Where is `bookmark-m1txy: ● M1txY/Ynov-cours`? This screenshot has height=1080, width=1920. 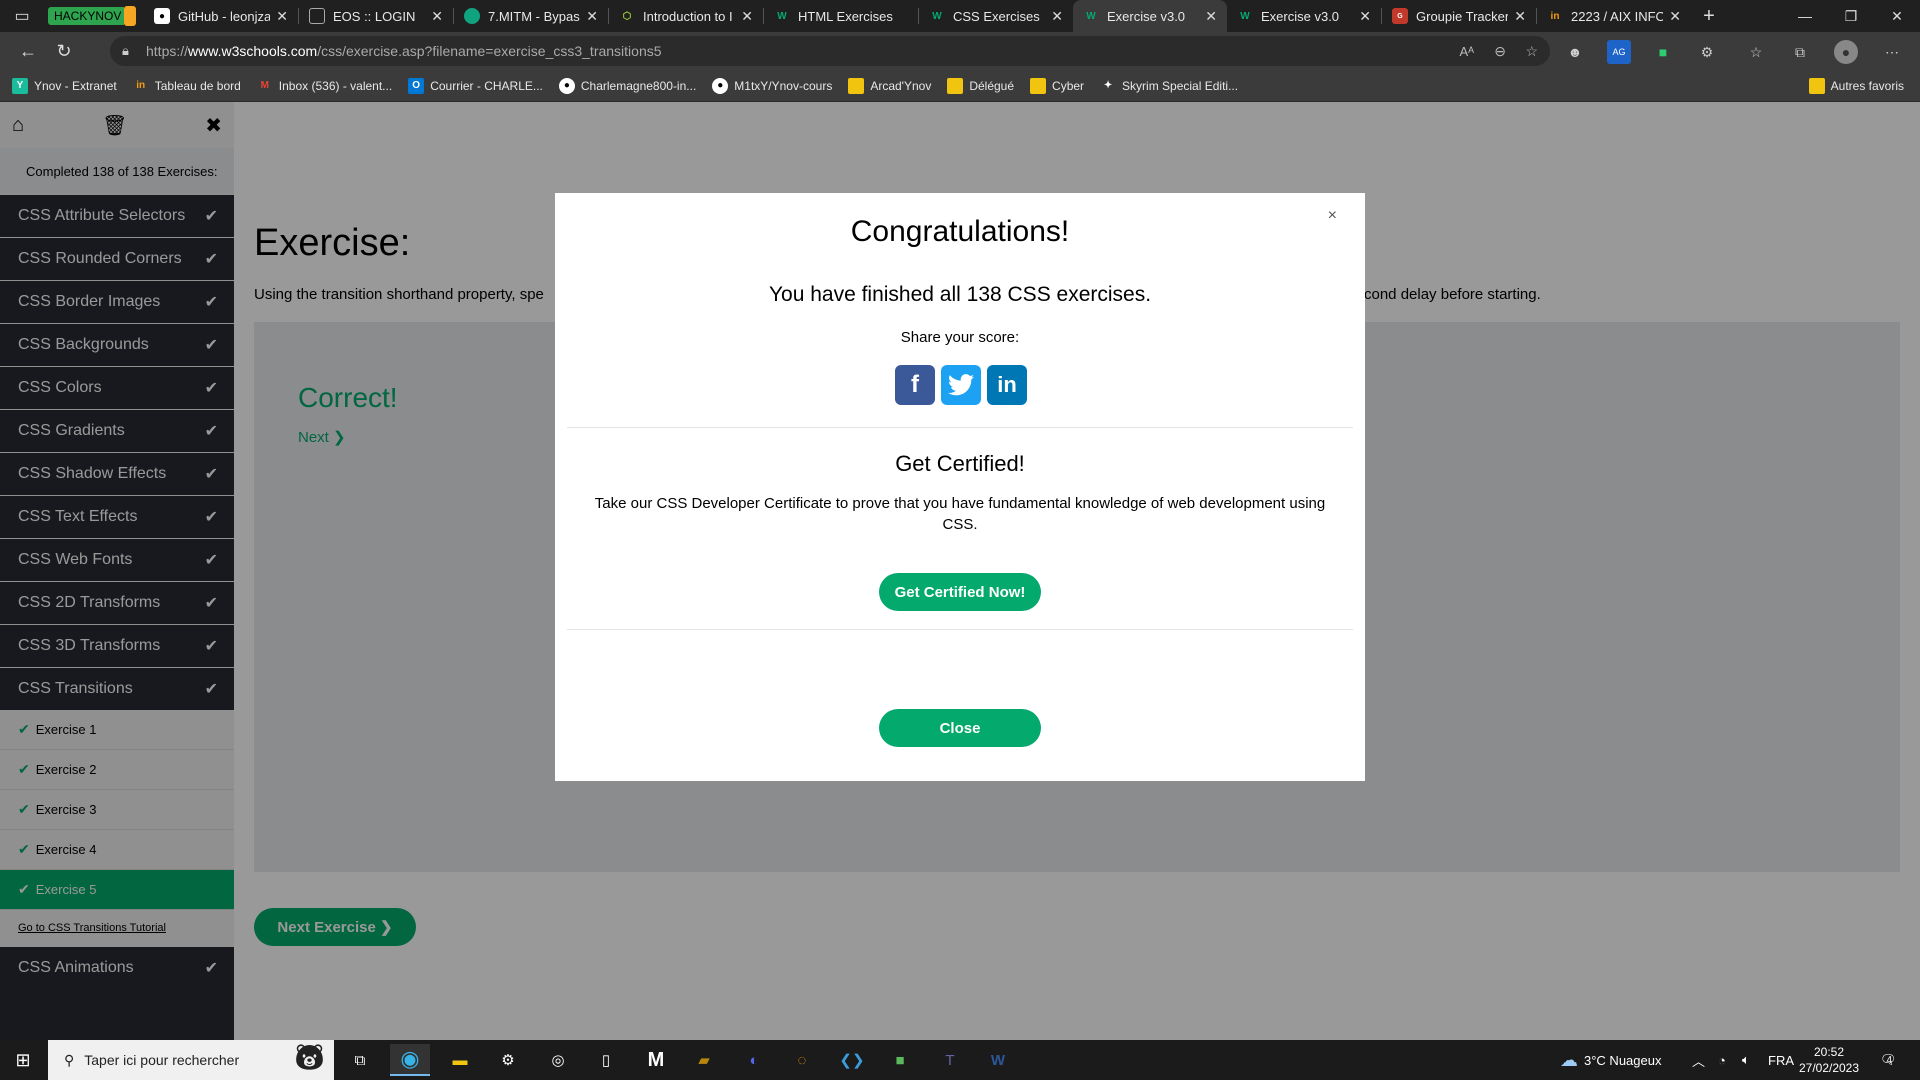
bookmark-m1txy: ● M1txY/Ynov-cours is located at coordinates (772, 85).